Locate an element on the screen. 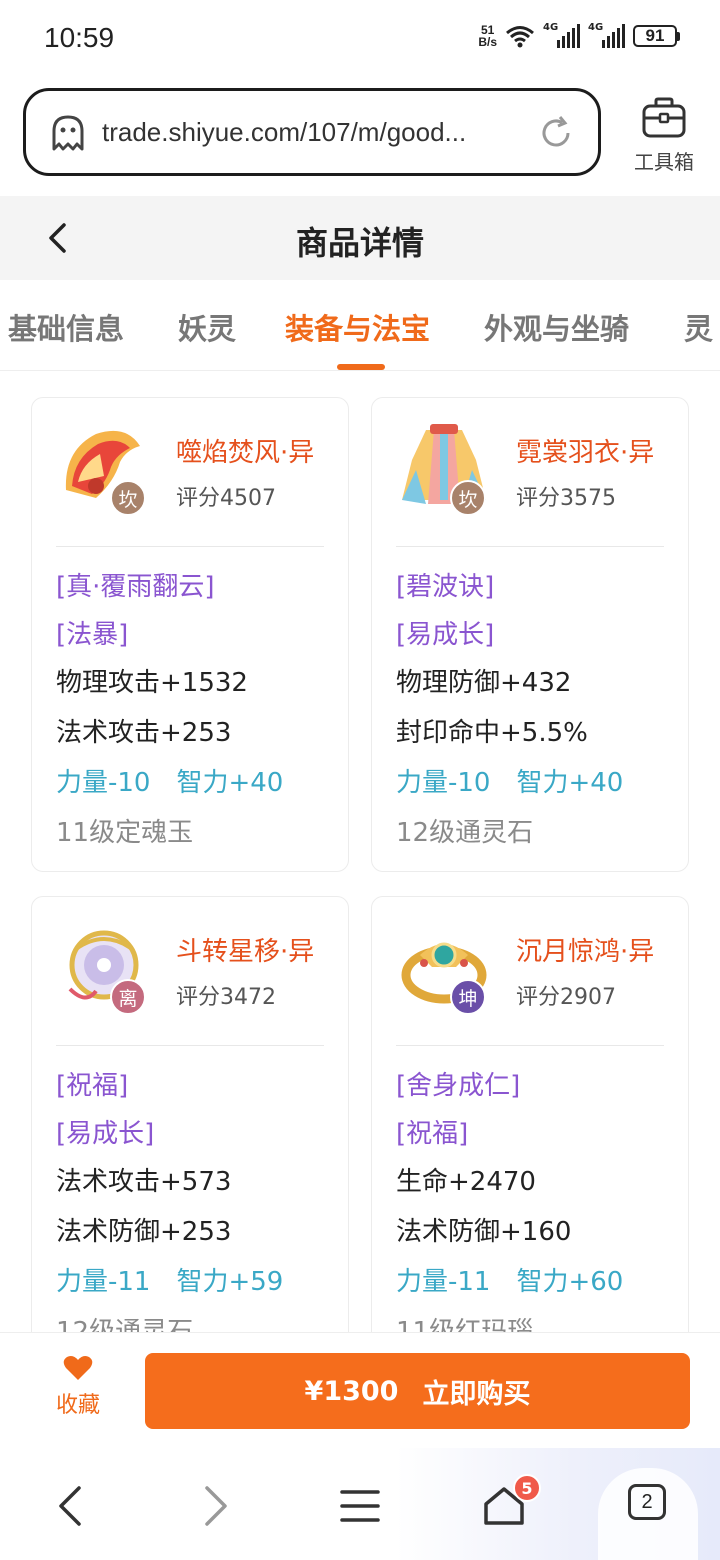  buy-now-button: ¥1300 立即购买 is located at coordinates (417, 1391).